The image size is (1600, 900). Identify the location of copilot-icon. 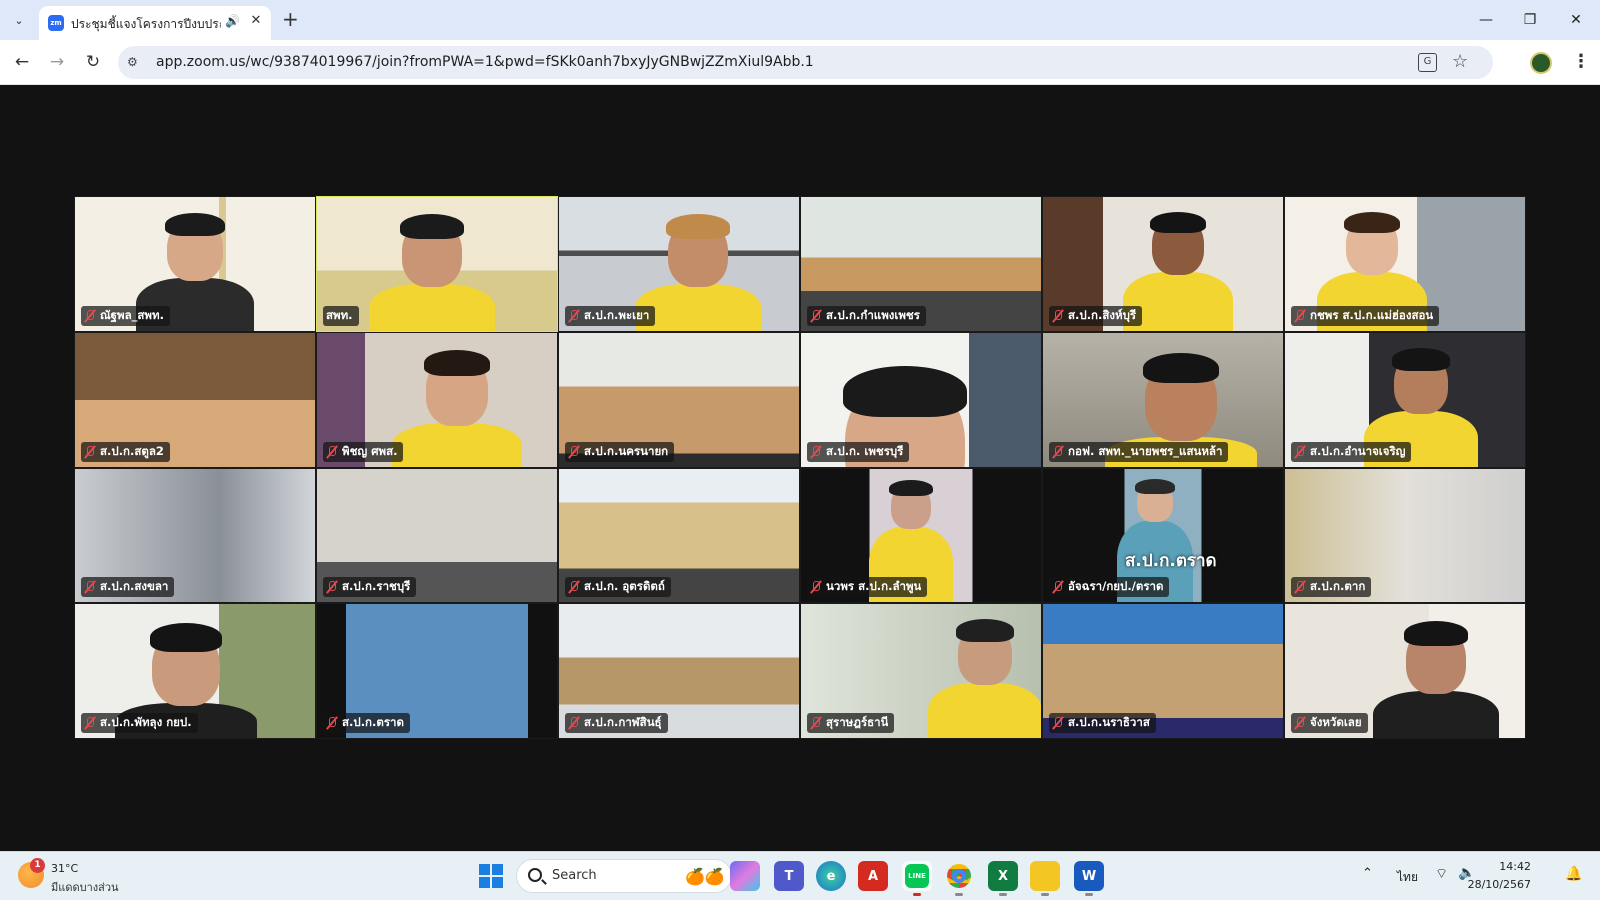
(745, 876).